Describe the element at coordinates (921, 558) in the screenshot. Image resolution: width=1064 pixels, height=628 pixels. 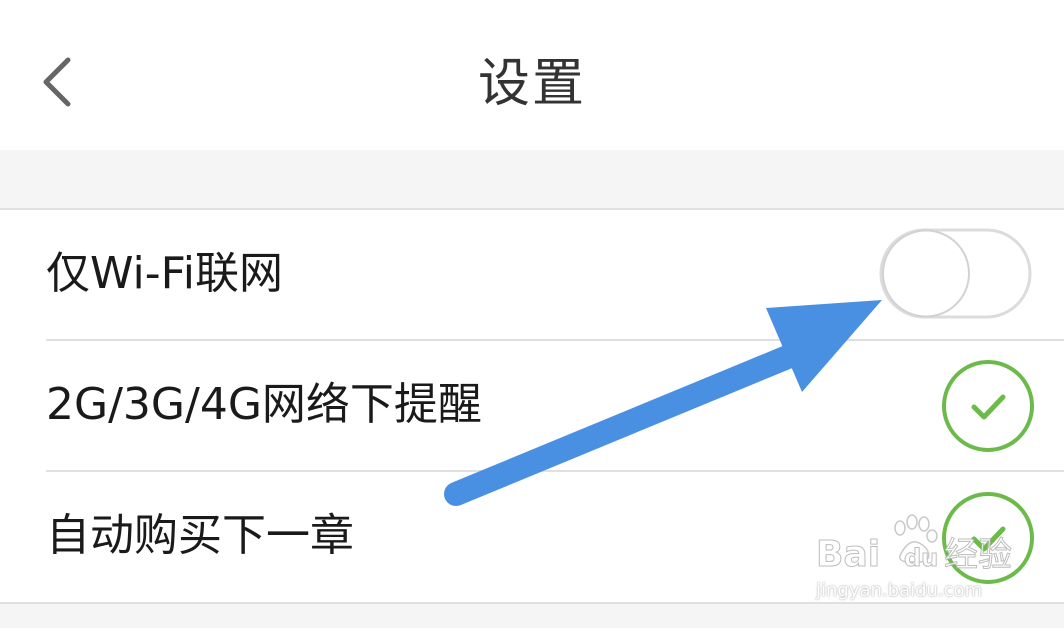
I see `svg-text: du` at that location.